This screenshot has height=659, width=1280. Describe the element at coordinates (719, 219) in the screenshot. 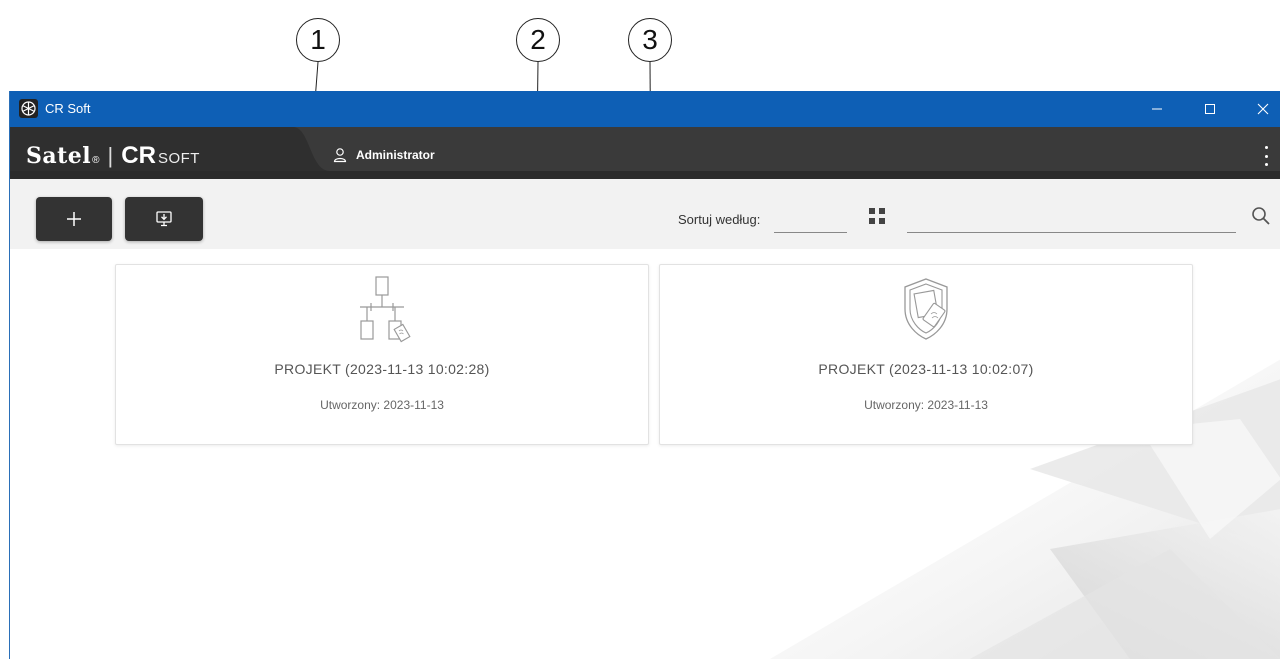

I see `sort-label: Sortuj według:` at that location.